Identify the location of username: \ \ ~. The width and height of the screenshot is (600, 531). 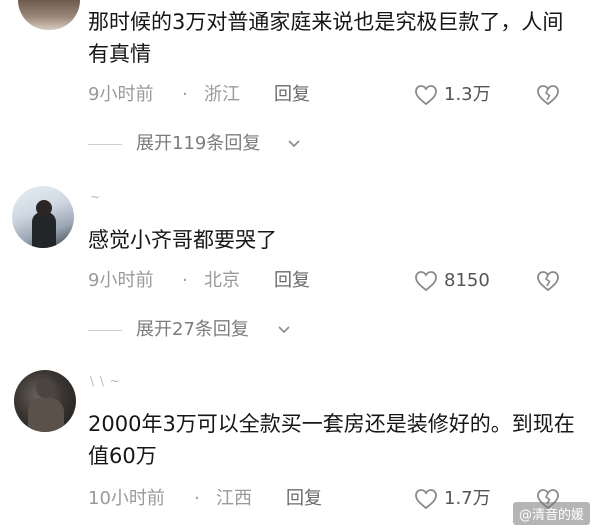
(105, 381).